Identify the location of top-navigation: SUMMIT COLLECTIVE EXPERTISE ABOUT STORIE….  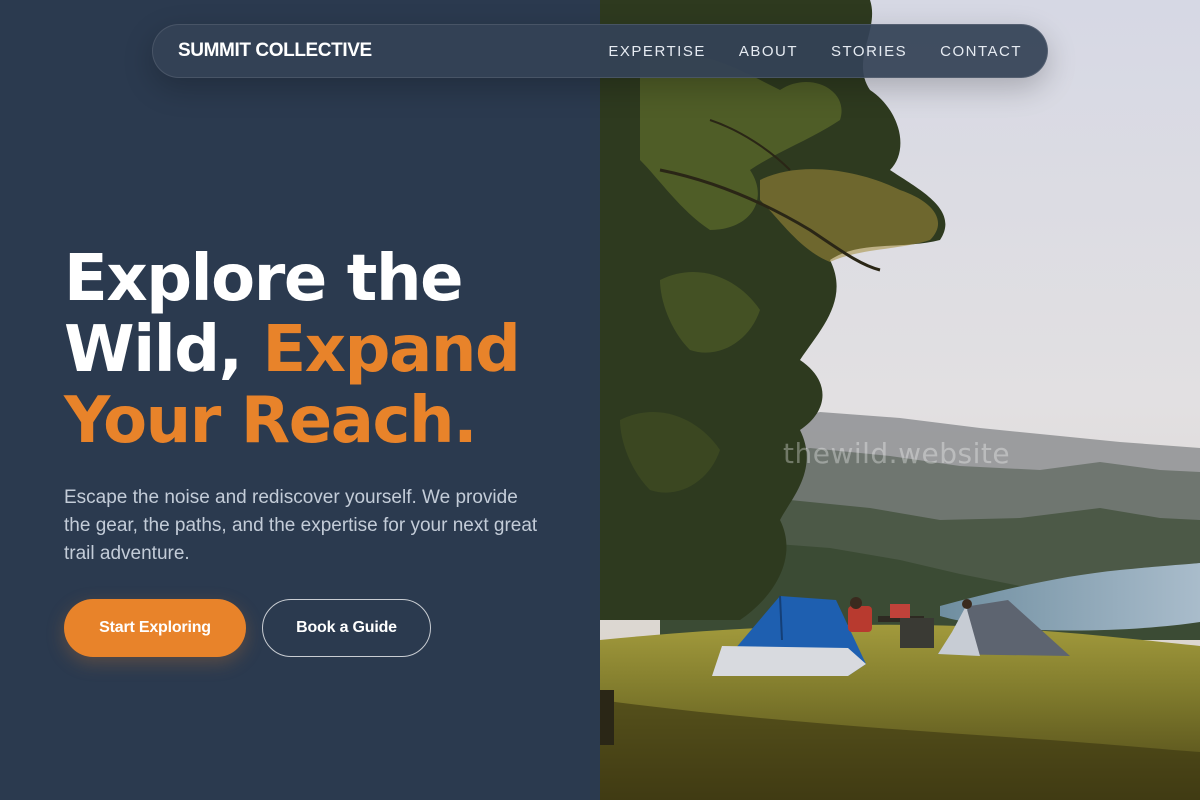
(600, 51).